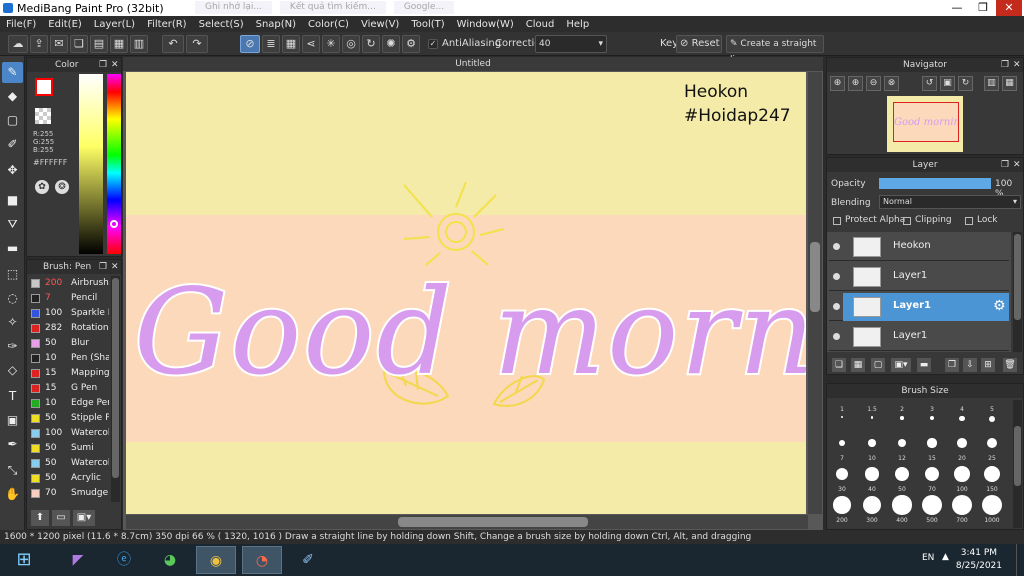 Image resolution: width=1024 pixels, height=576 pixels. Describe the element at coordinates (61, 518) in the screenshot. I see `brush-settings-icon: ▭` at that location.